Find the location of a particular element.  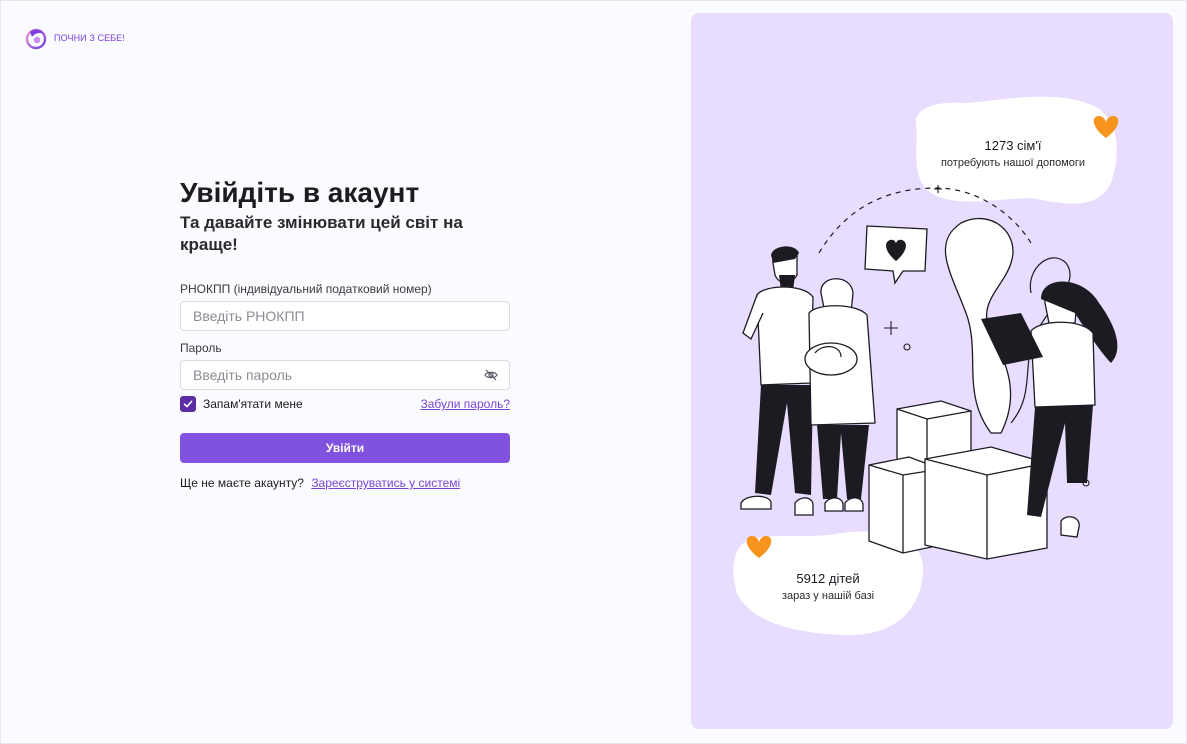

no-account-text: Ще не маєте акаунту? is located at coordinates (242, 483).